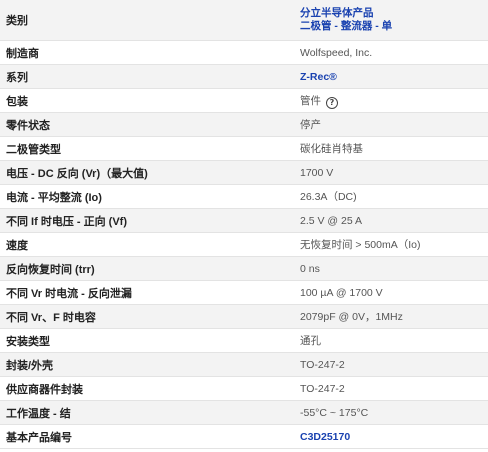 This screenshot has width=488, height=452. Describe the element at coordinates (147, 340) in the screenshot. I see `attribute-label: 安装类型` at that location.